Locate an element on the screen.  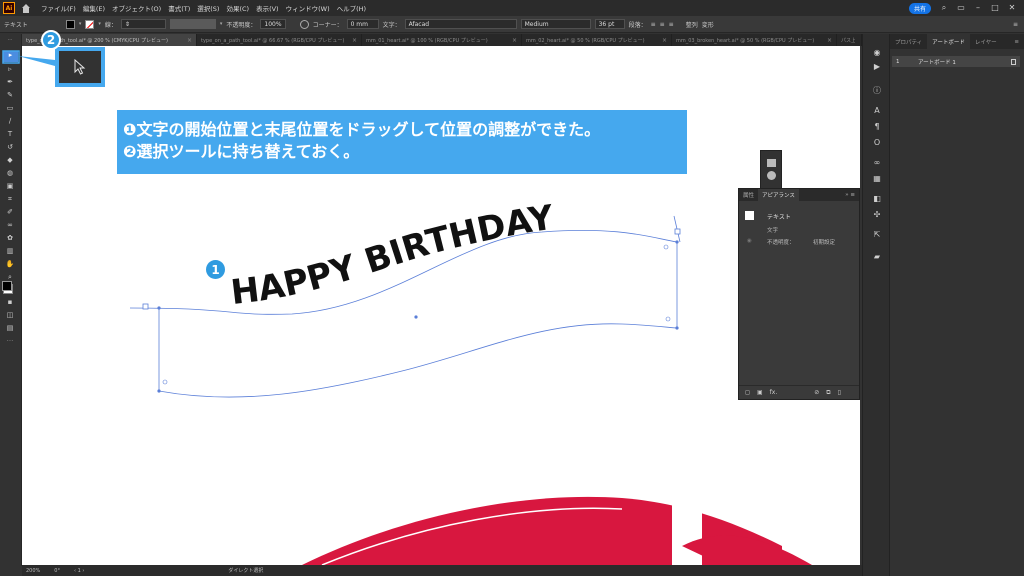
eraser-tool-icon: ◆ is located at coordinates (10, 160).